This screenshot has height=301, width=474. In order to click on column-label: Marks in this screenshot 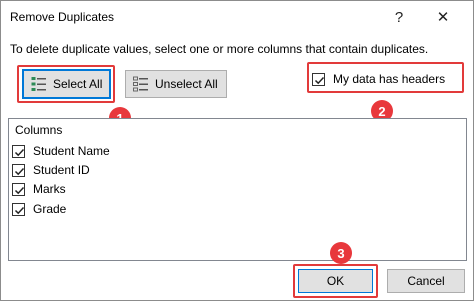, I will do `click(49, 189)`.